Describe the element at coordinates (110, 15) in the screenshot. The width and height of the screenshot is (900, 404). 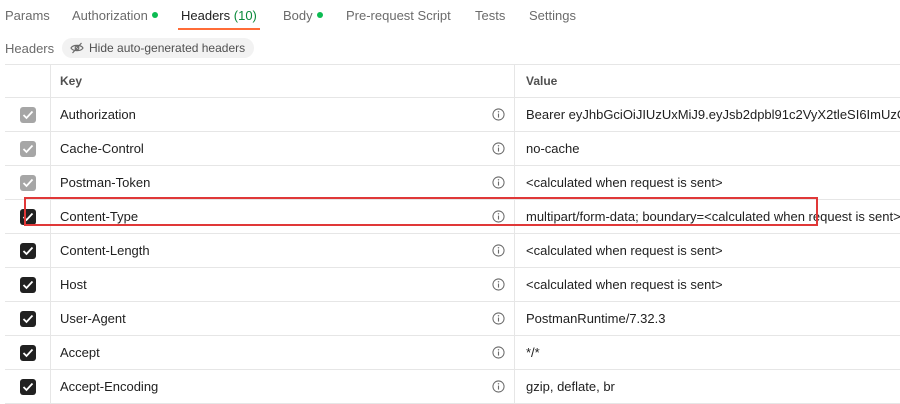
I see `tab-authorization-label: Authorization` at that location.